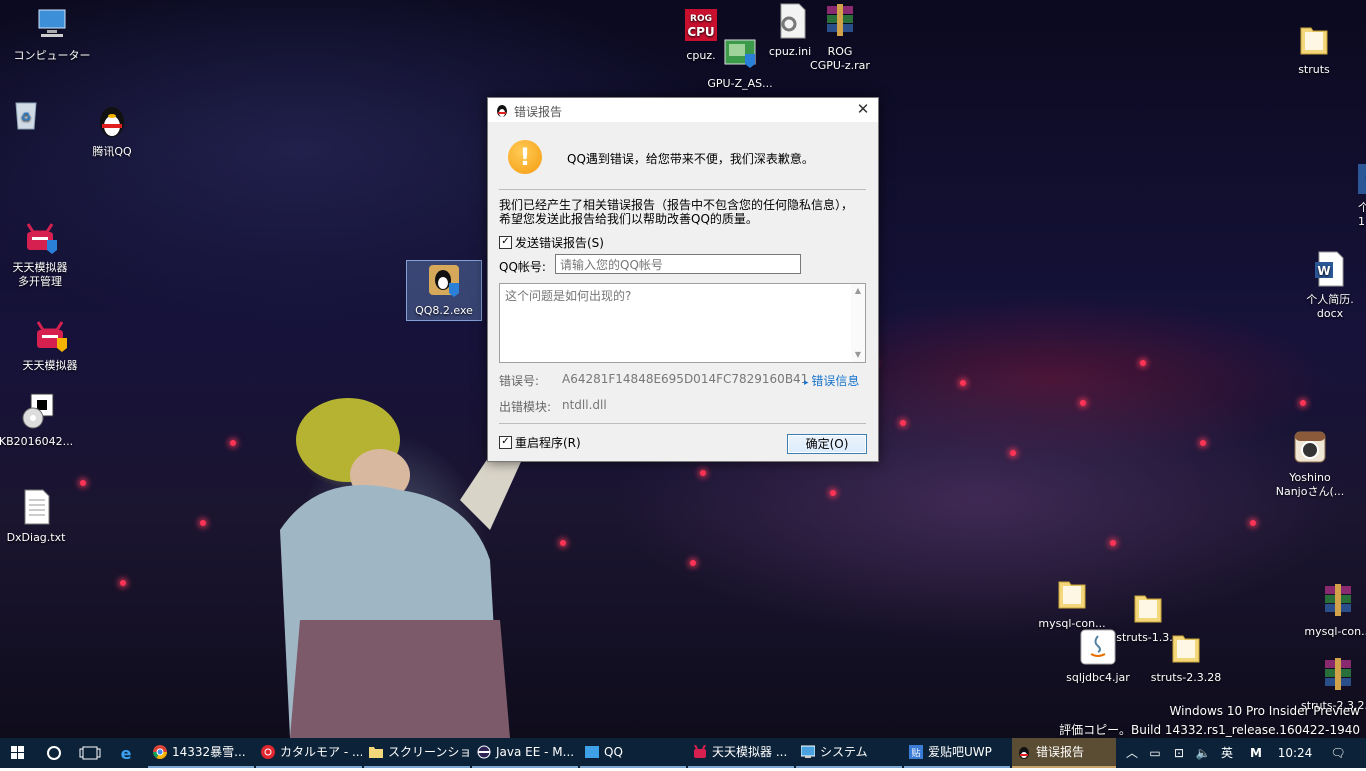 The height and width of the screenshot is (771, 1366). I want to click on desktop-icon-tencent-qq: 腾讯QQ, so click(112, 130).